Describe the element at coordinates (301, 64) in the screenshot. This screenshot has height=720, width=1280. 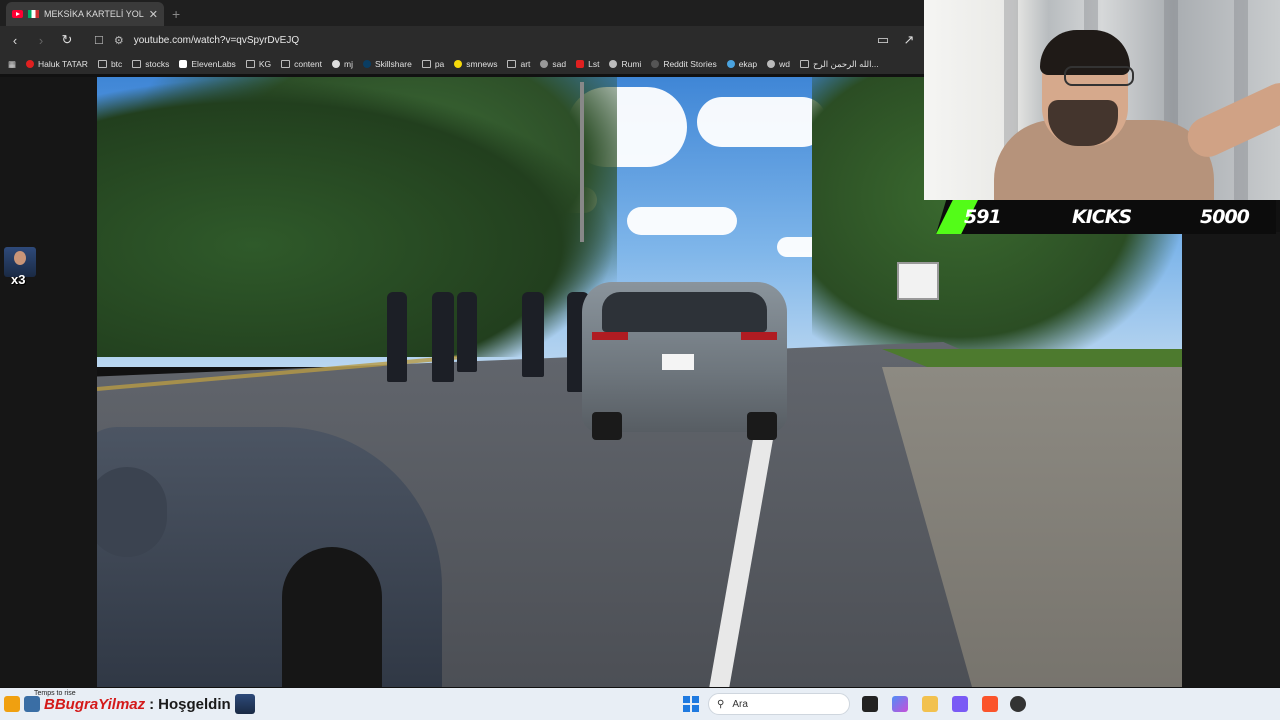
I see `bookmark-item: content` at that location.